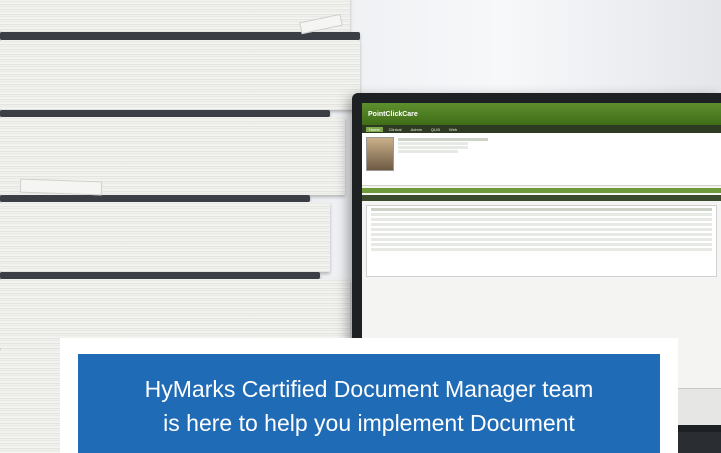 The width and height of the screenshot is (721, 453). What do you see at coordinates (374, 129) in the screenshot?
I see `app-tab: Home` at bounding box center [374, 129].